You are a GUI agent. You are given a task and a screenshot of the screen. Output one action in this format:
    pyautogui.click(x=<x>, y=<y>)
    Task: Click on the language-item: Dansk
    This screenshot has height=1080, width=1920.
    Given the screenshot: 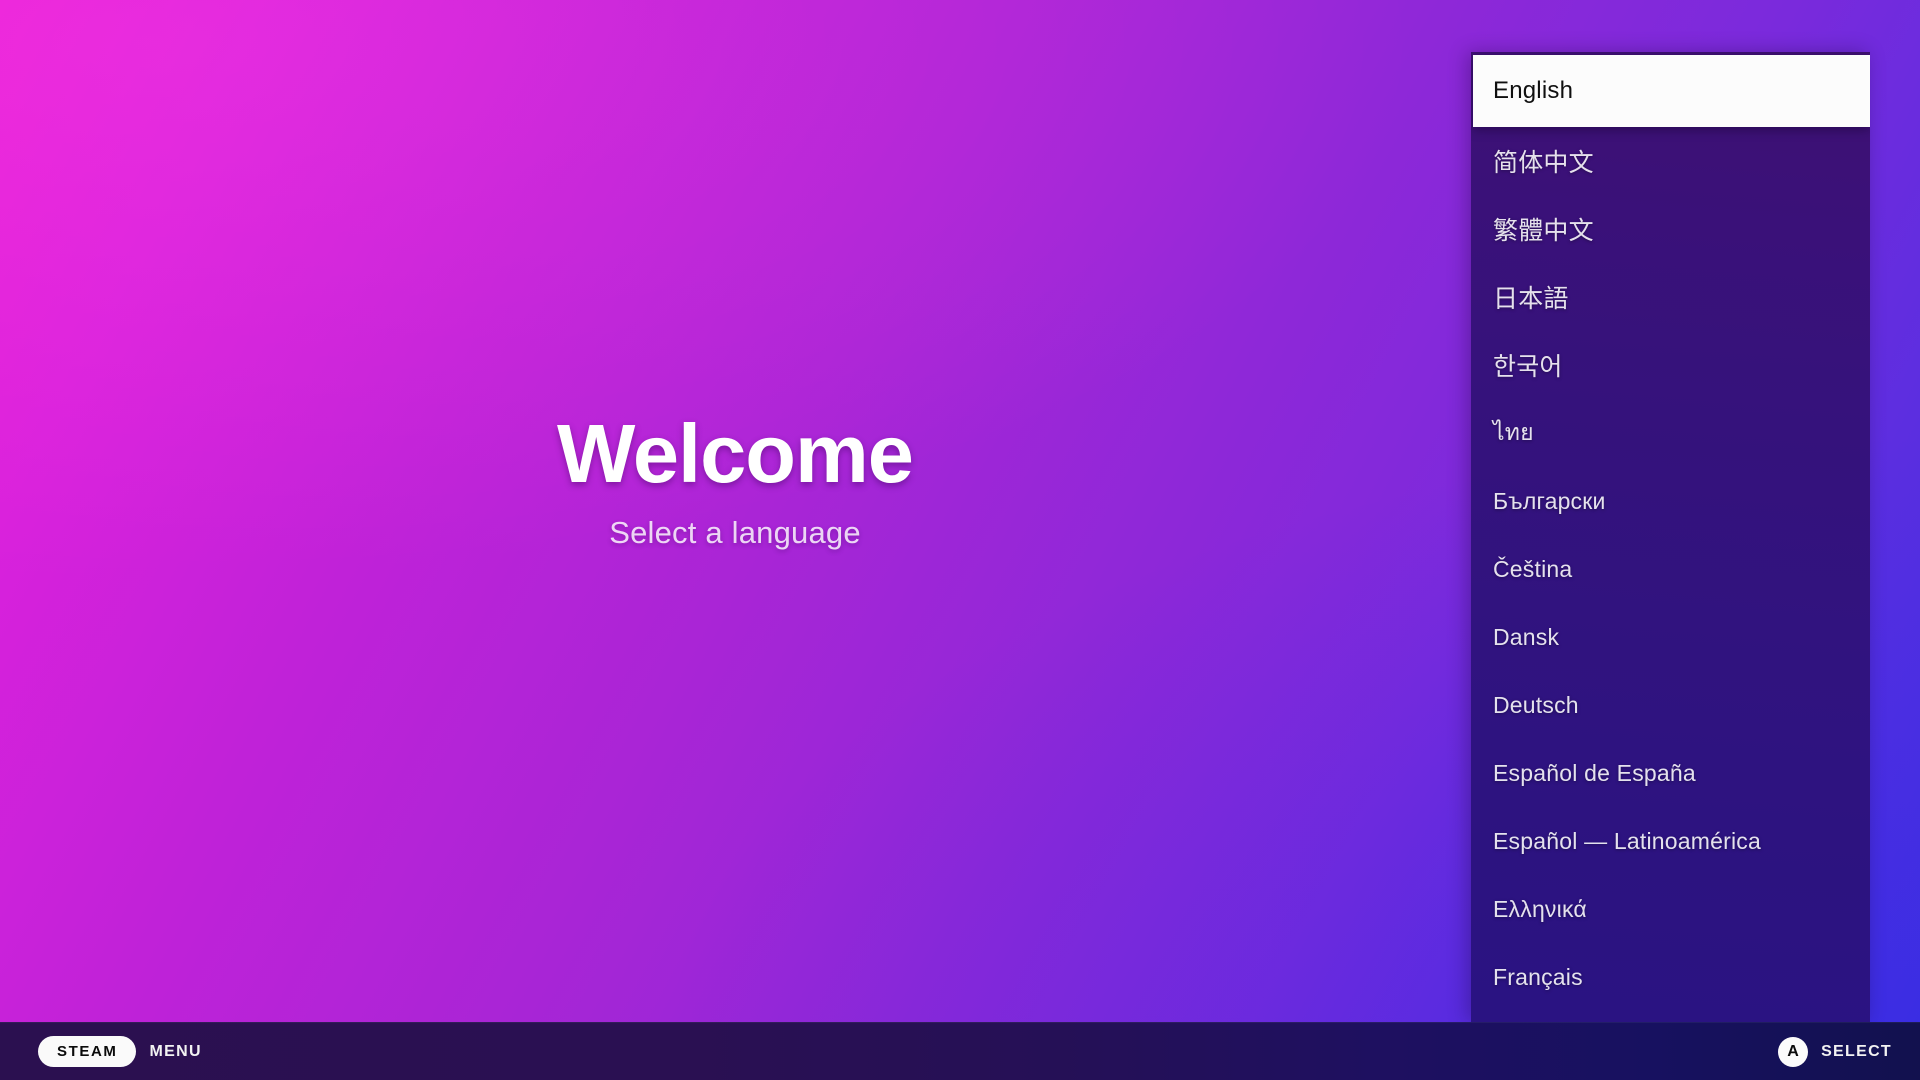 What is the action you would take?
    pyautogui.click(x=1670, y=637)
    